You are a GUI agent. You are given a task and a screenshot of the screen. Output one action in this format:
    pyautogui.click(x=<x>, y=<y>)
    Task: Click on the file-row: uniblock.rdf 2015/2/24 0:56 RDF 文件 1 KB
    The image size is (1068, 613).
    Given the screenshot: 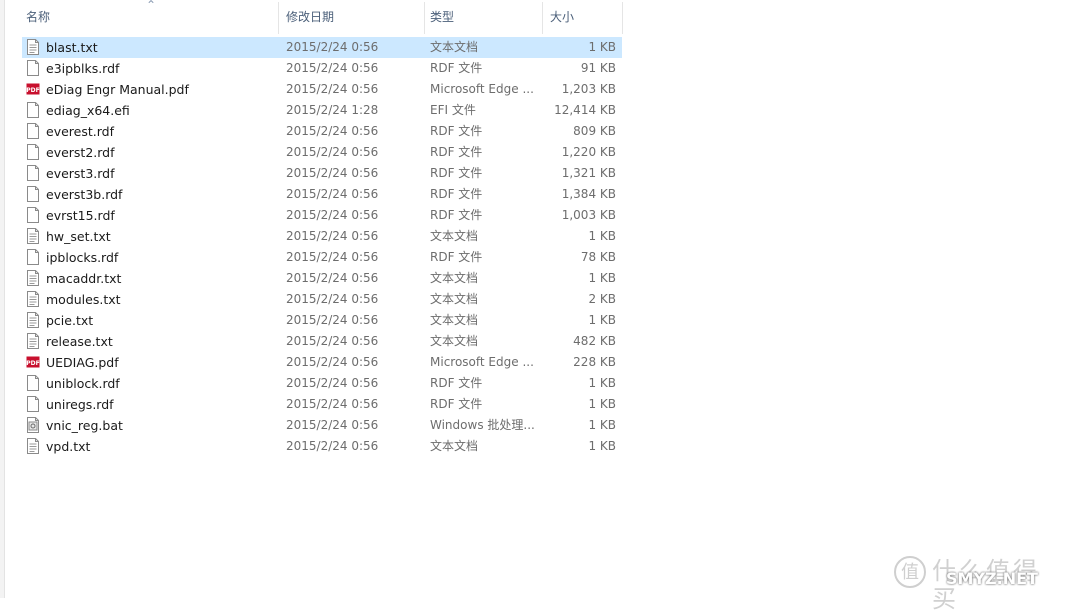 What is the action you would take?
    pyautogui.click(x=322, y=383)
    